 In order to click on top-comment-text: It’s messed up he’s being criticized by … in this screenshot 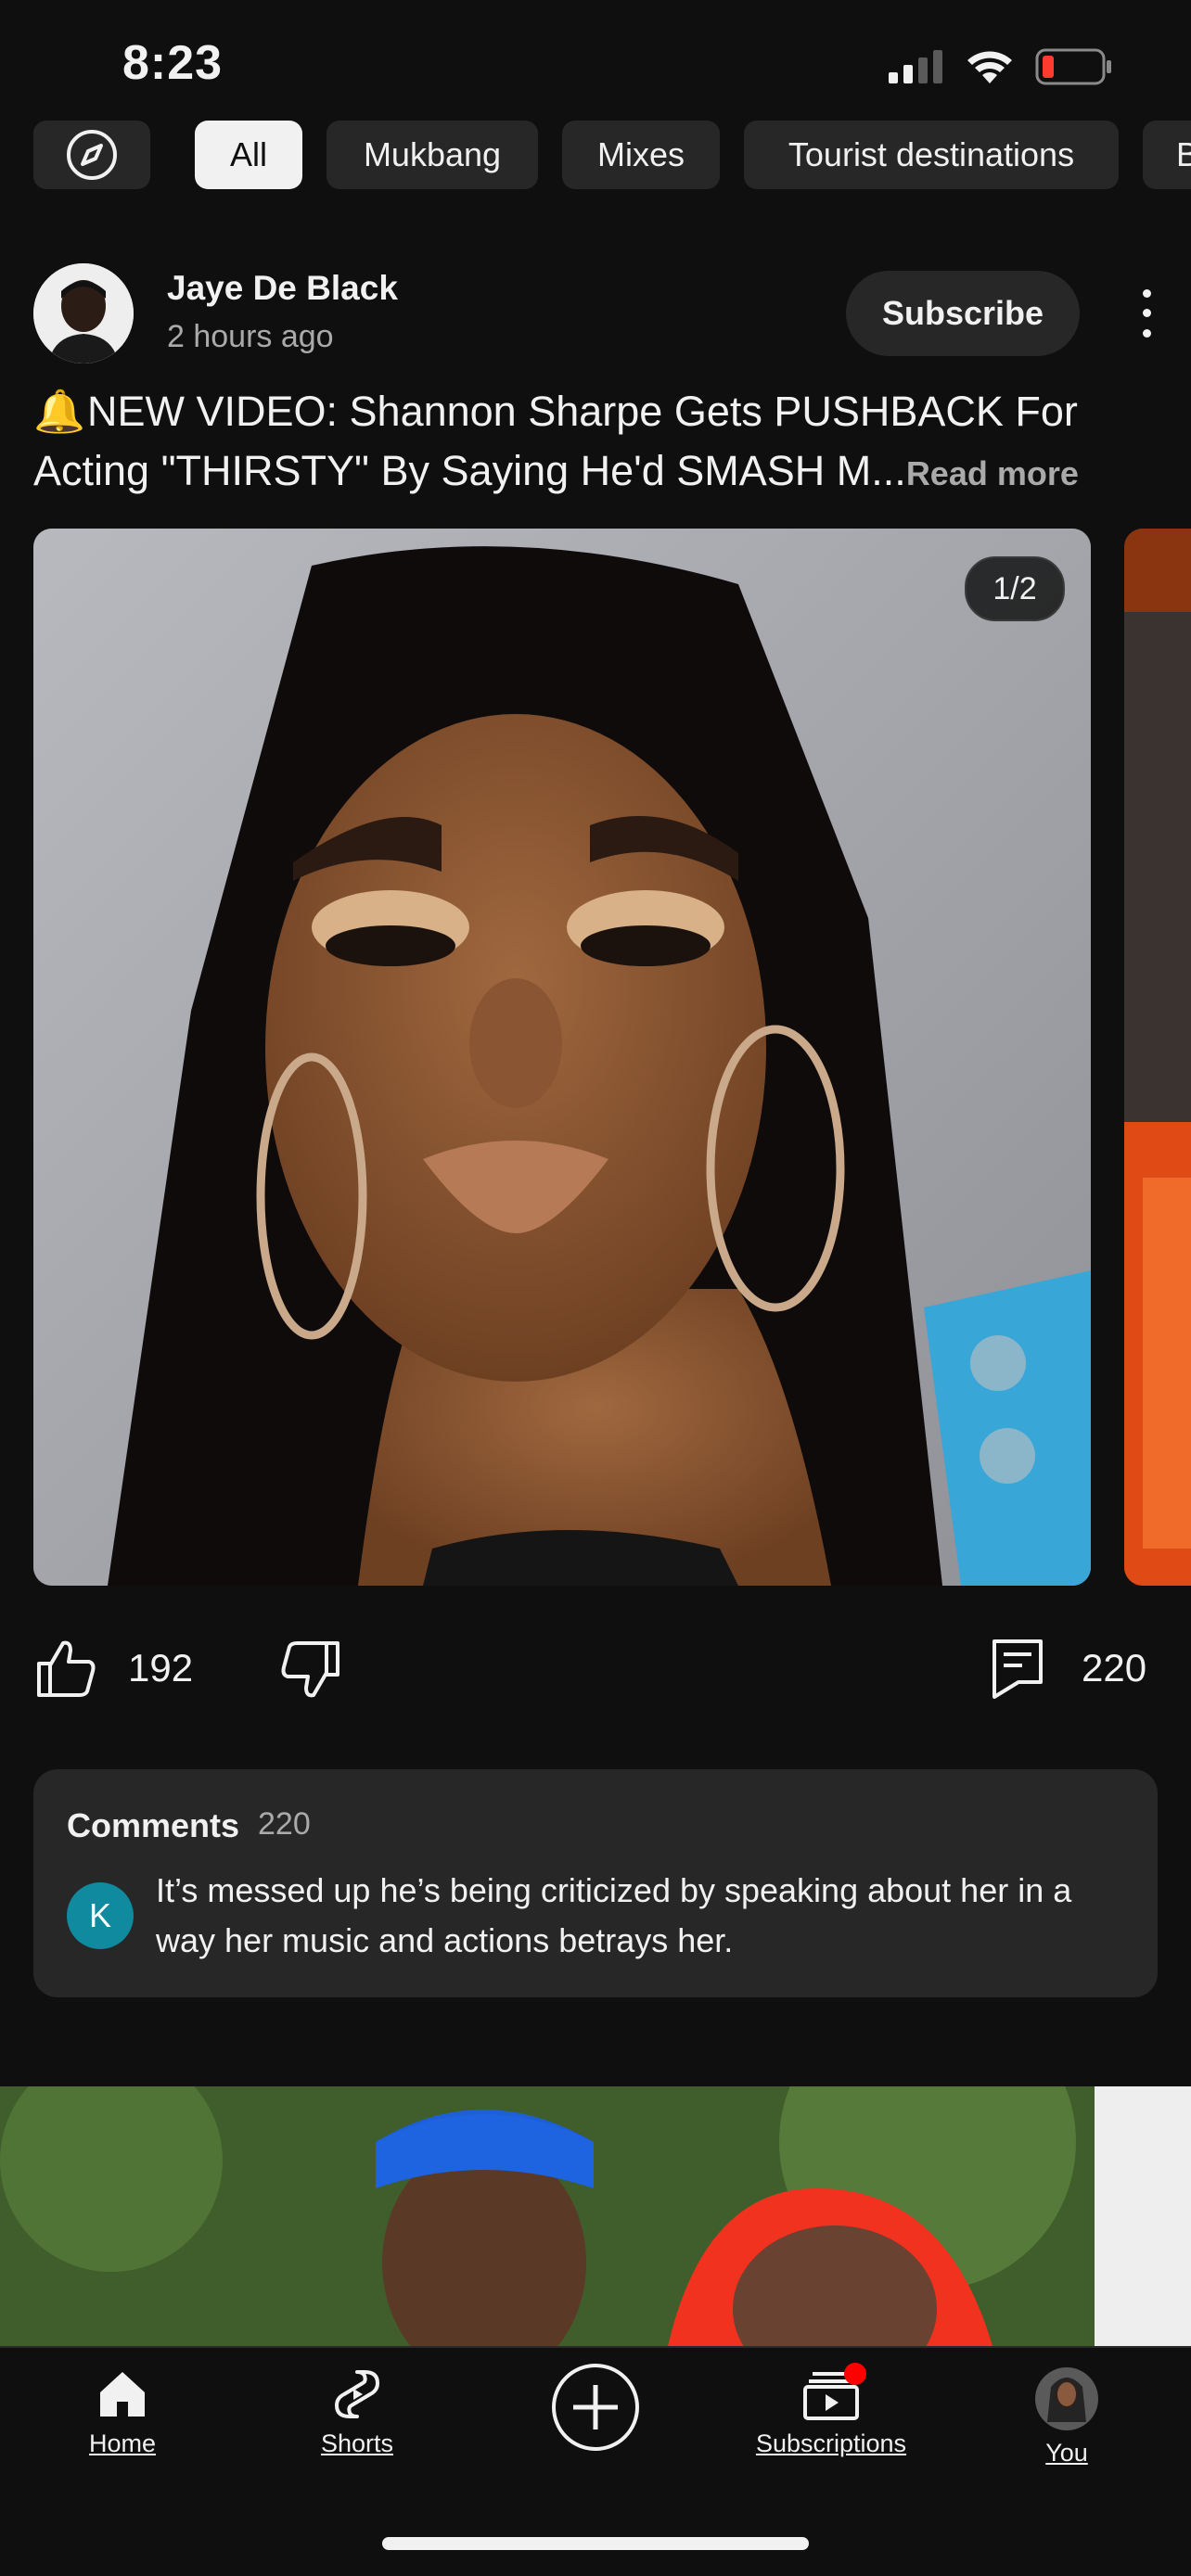, I will do `click(614, 1915)`.